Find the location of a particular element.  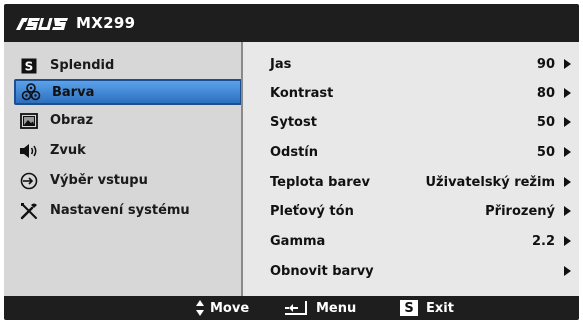

s-key-icon: S is located at coordinates (409, 308).